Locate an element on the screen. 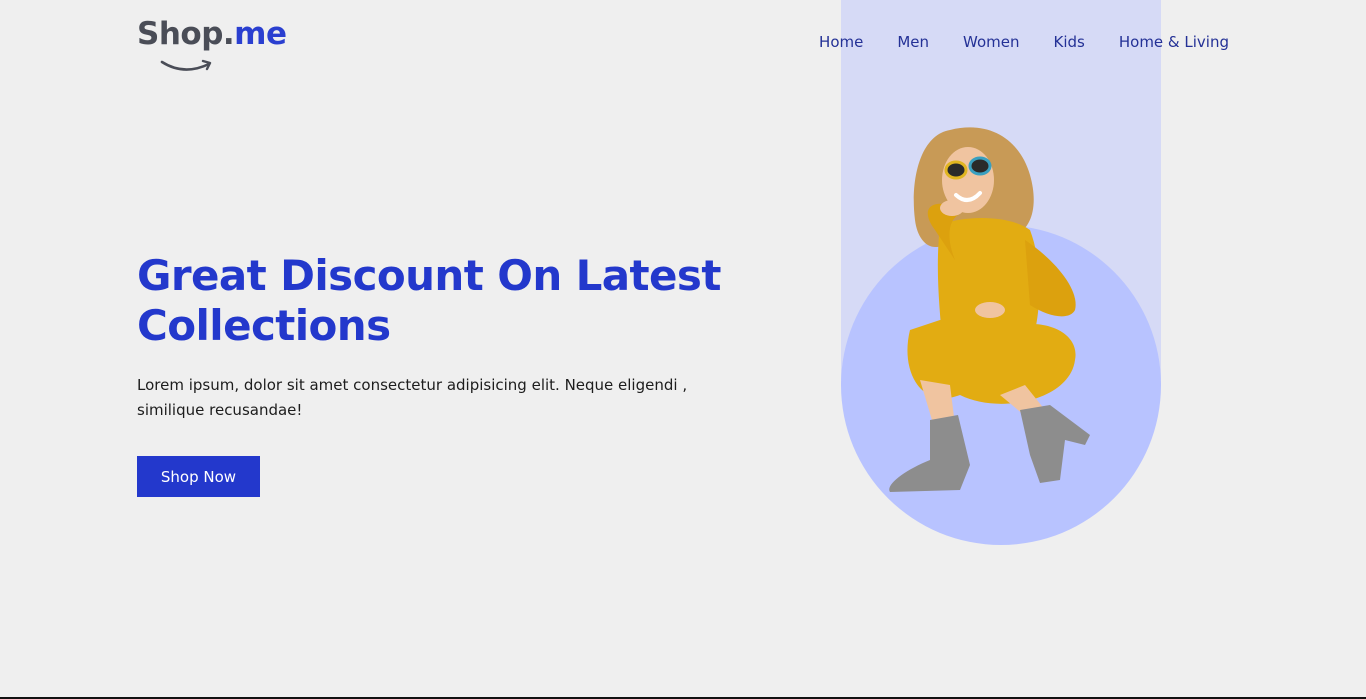 Image resolution: width=1366 pixels, height=699 pixels. nav-link-men: Men is located at coordinates (913, 42).